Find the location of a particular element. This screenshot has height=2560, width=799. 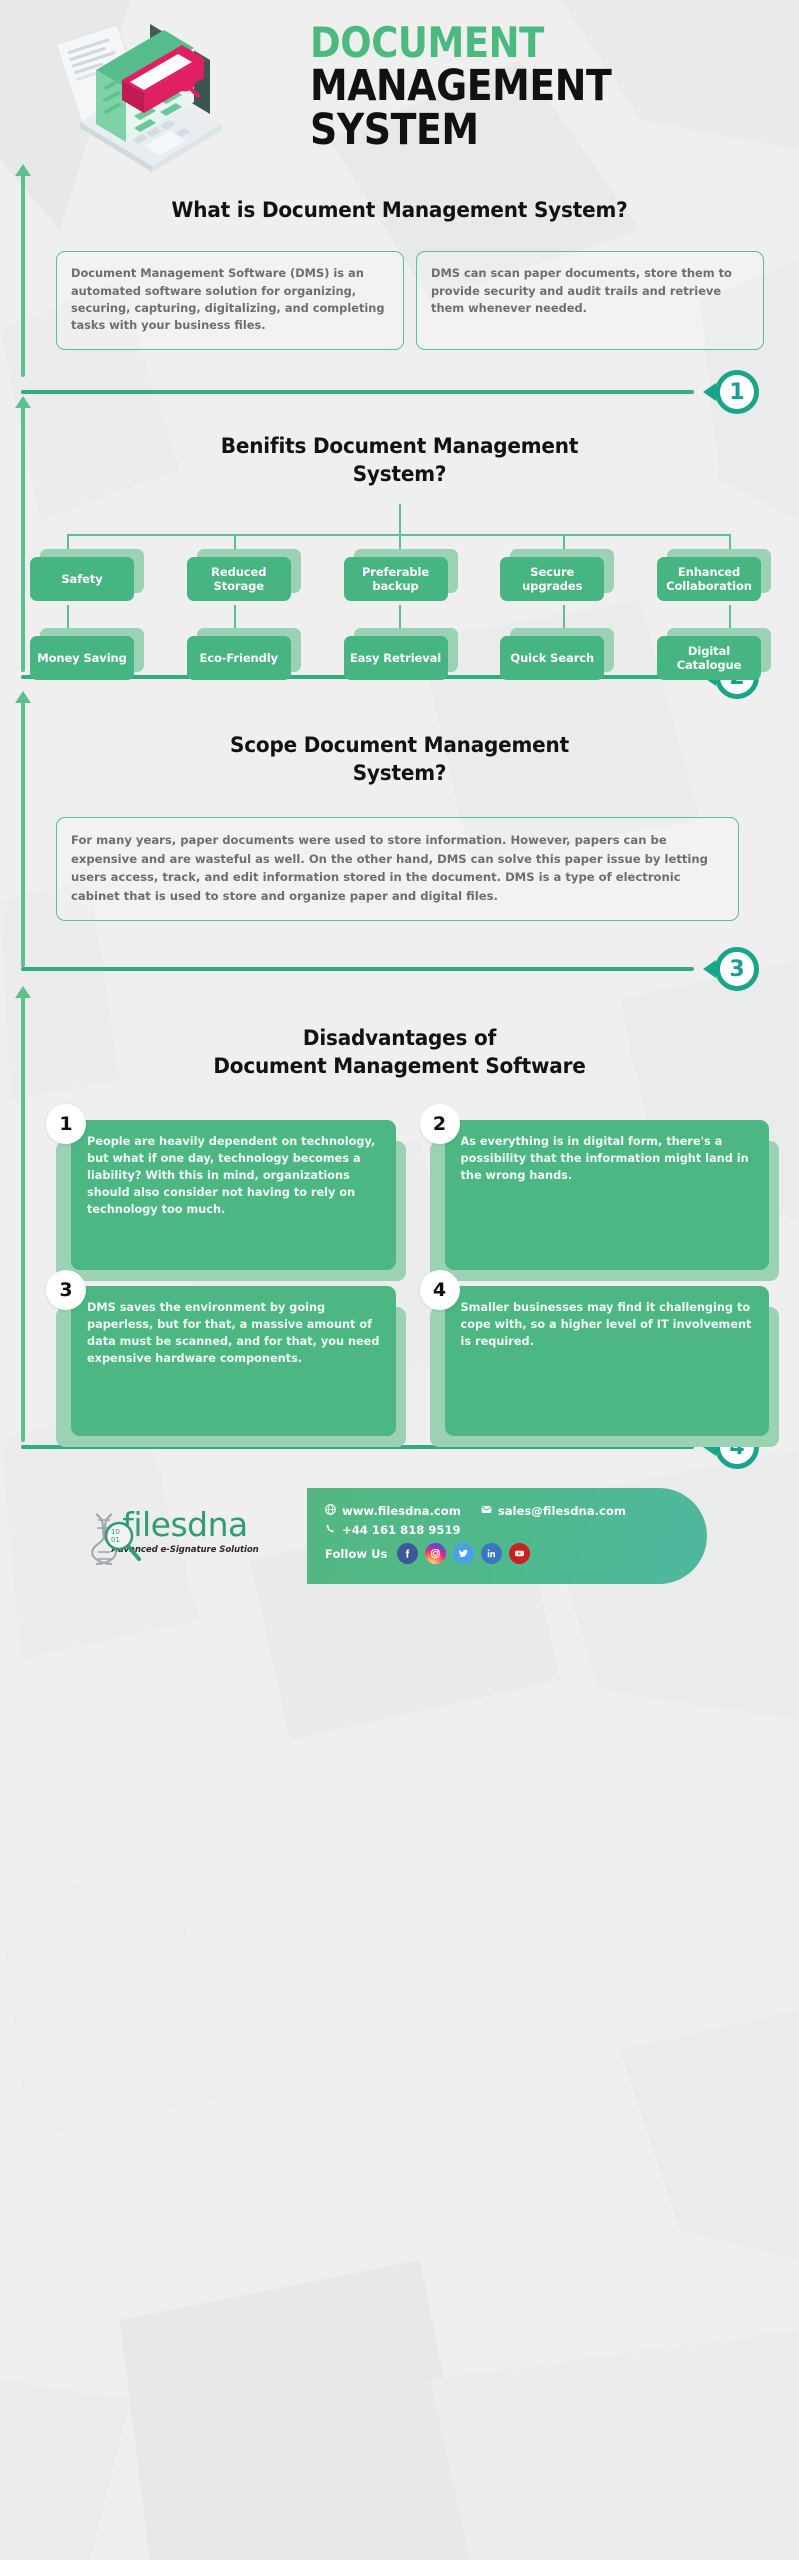

section1-title: What is Document Management System? is located at coordinates (399, 210).